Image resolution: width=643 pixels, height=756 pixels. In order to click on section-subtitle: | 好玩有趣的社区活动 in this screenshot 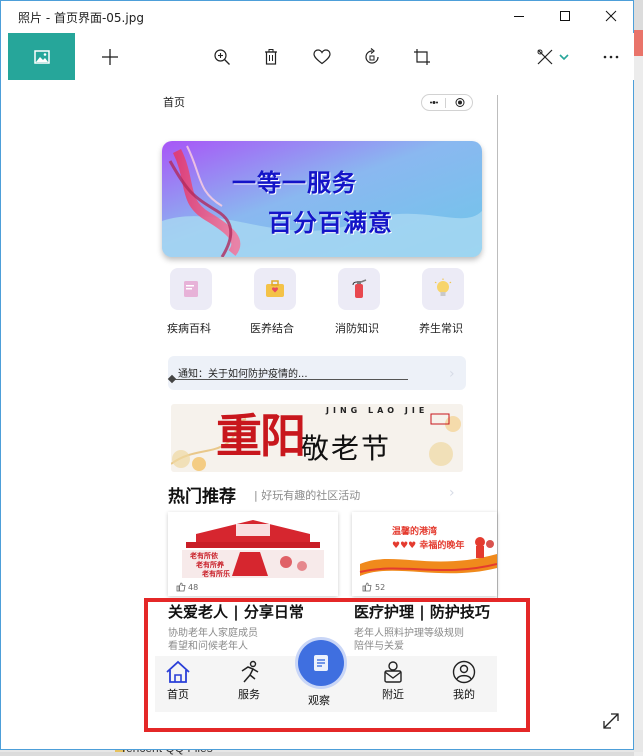, I will do `click(307, 495)`.